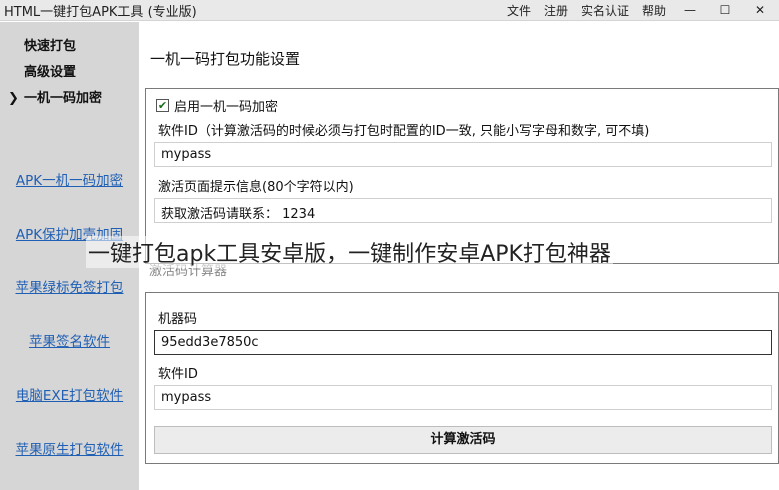 The image size is (779, 490). Describe the element at coordinates (69, 394) in the screenshot. I see `link-exe-pack: 电脑EXE打包软件` at that location.